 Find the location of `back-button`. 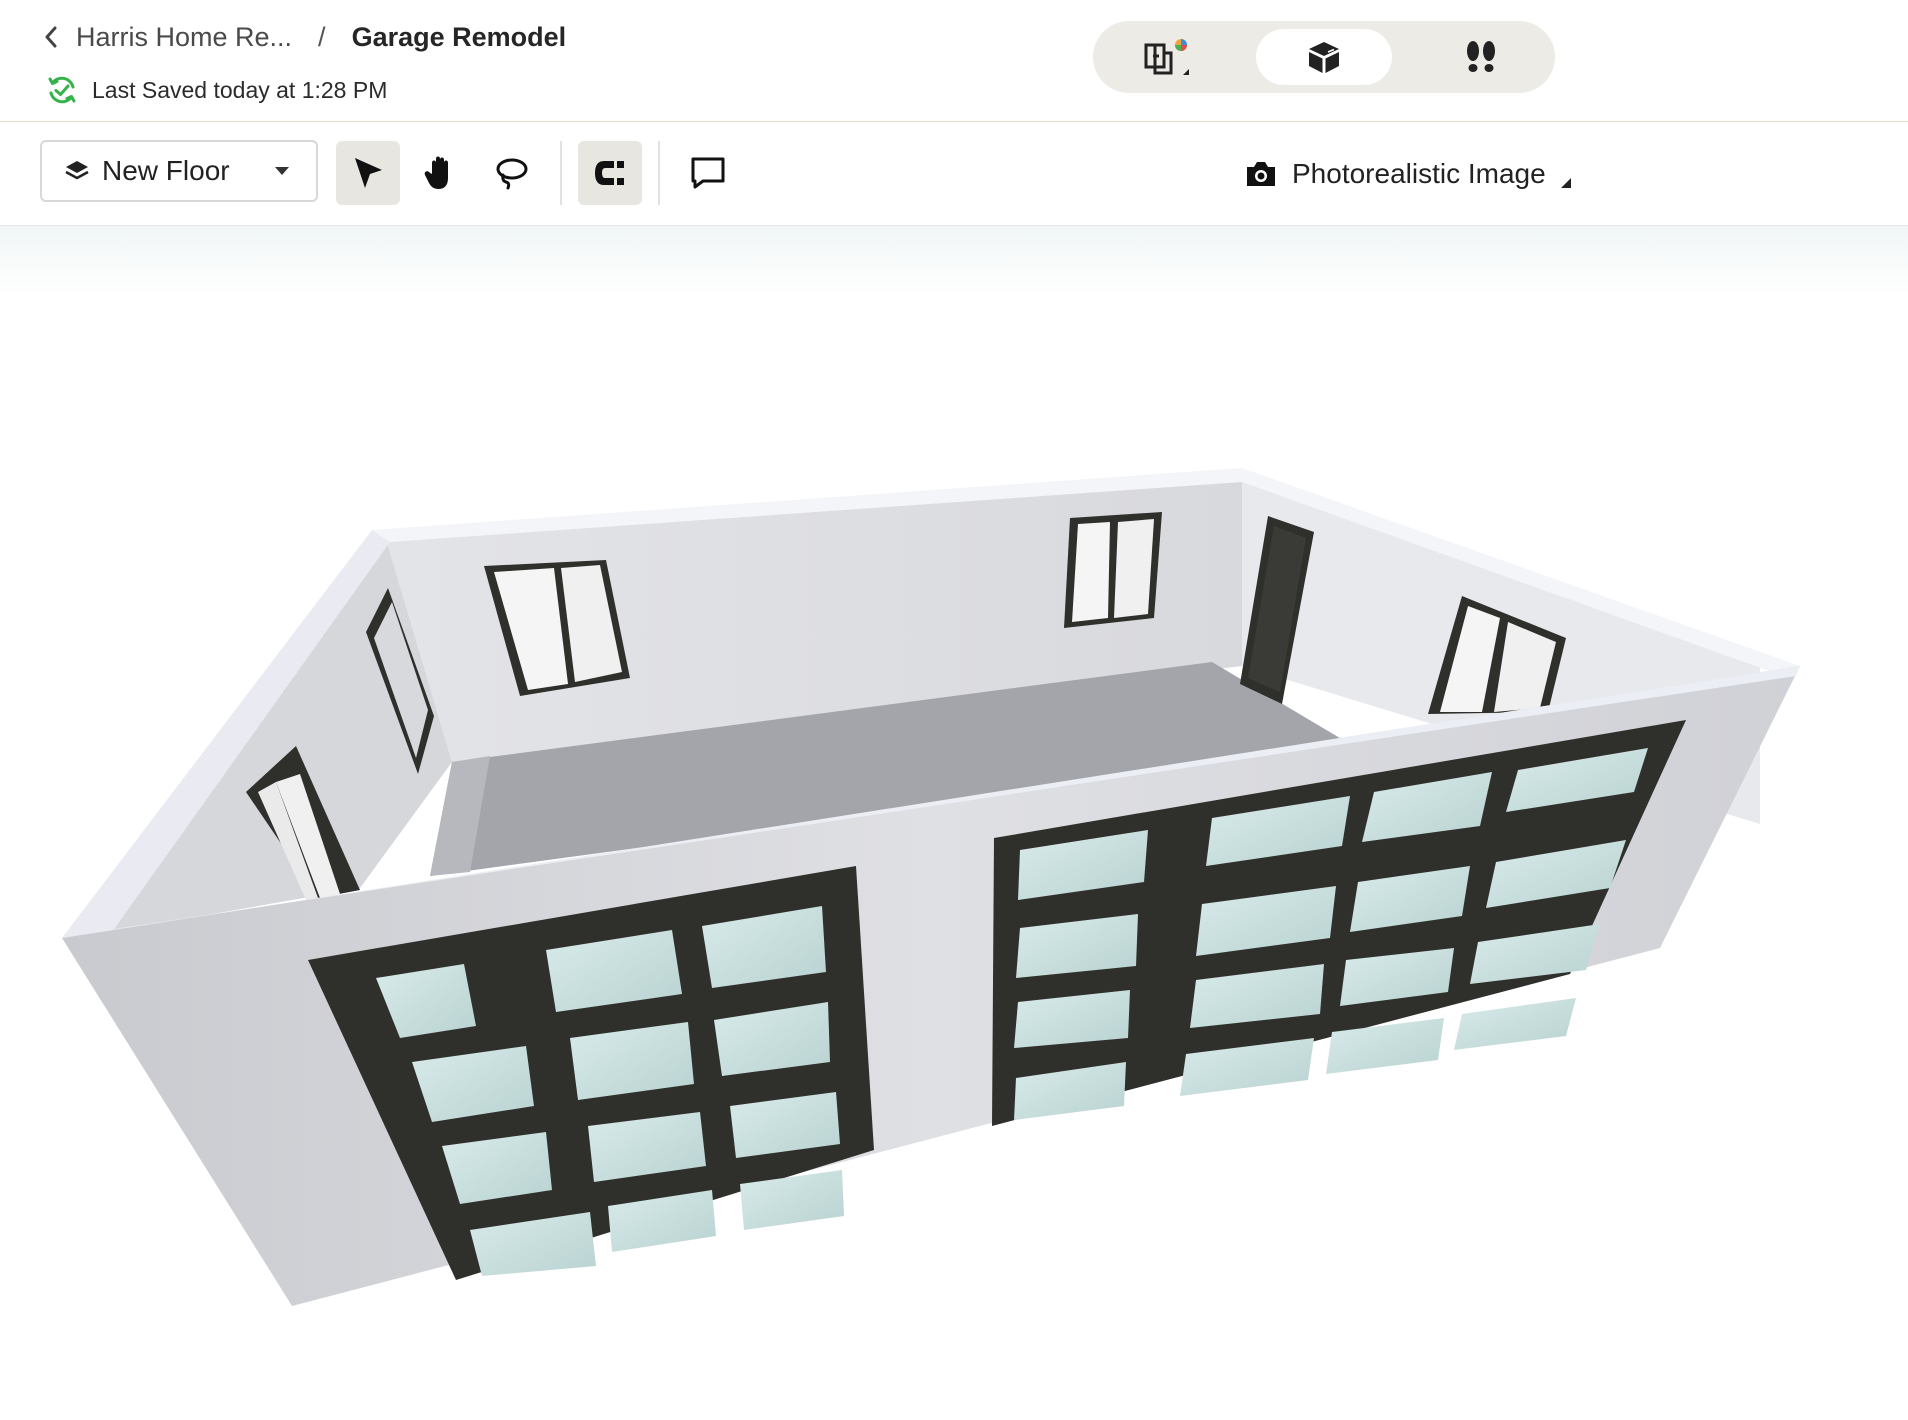

back-button is located at coordinates (51, 37).